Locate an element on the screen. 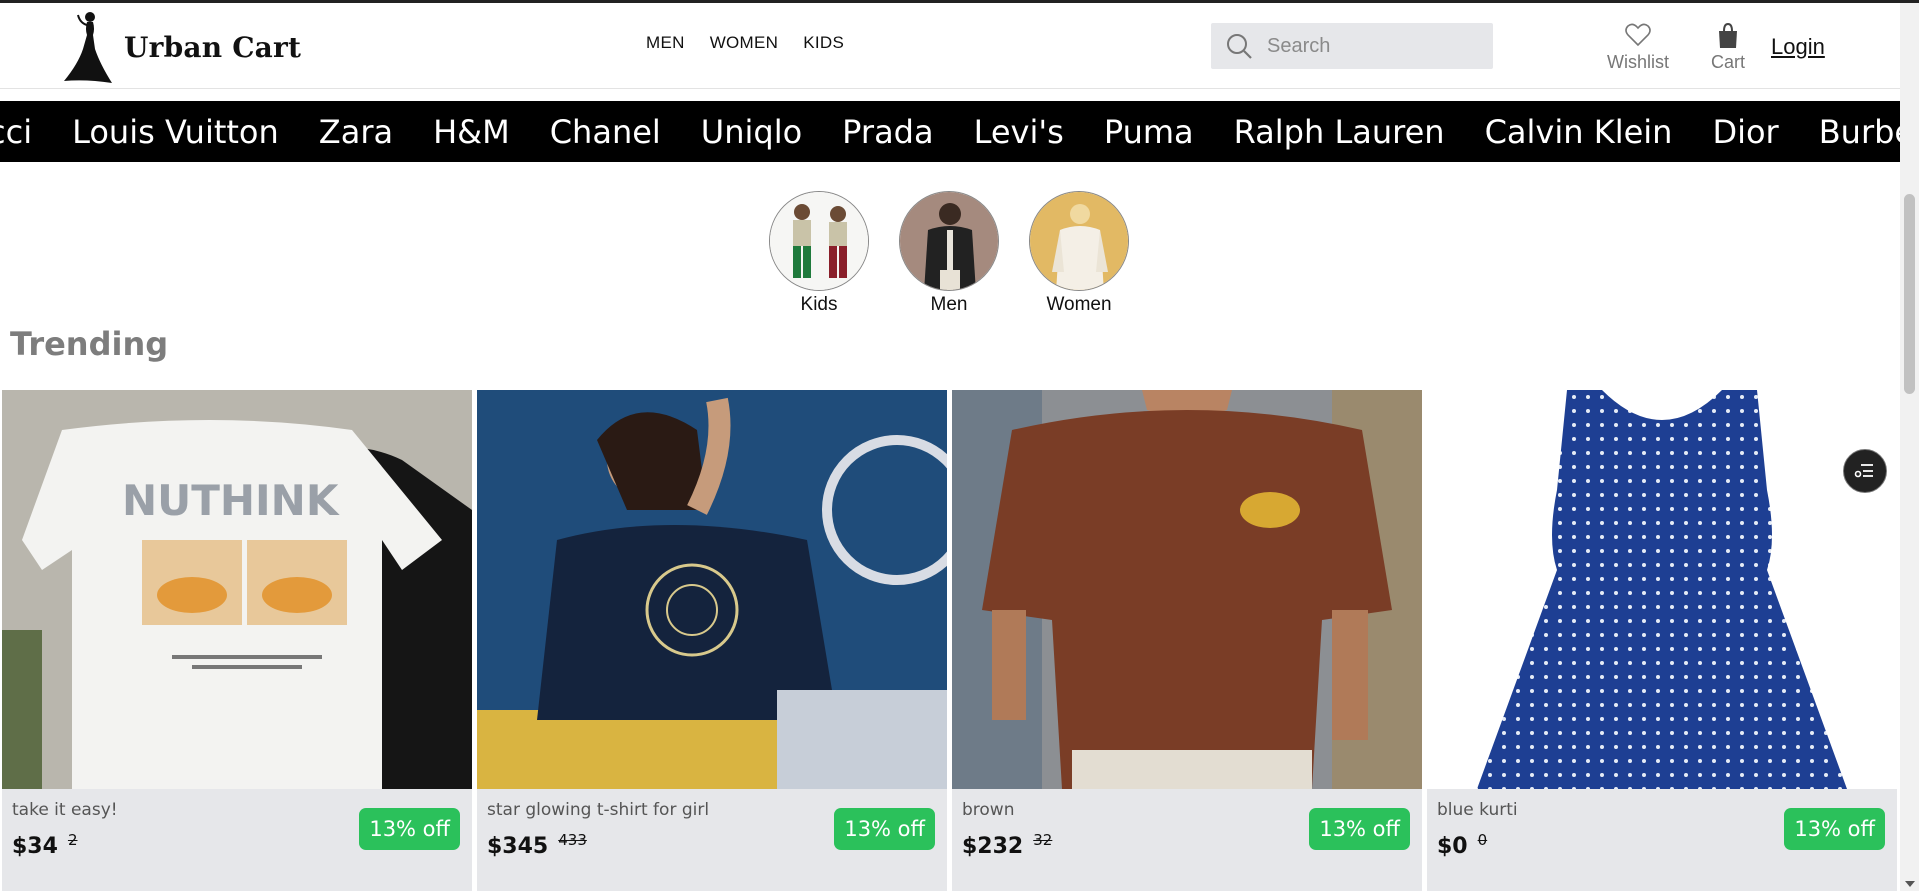  product-info: take it easy! $34 2 13% off is located at coordinates (237, 840).